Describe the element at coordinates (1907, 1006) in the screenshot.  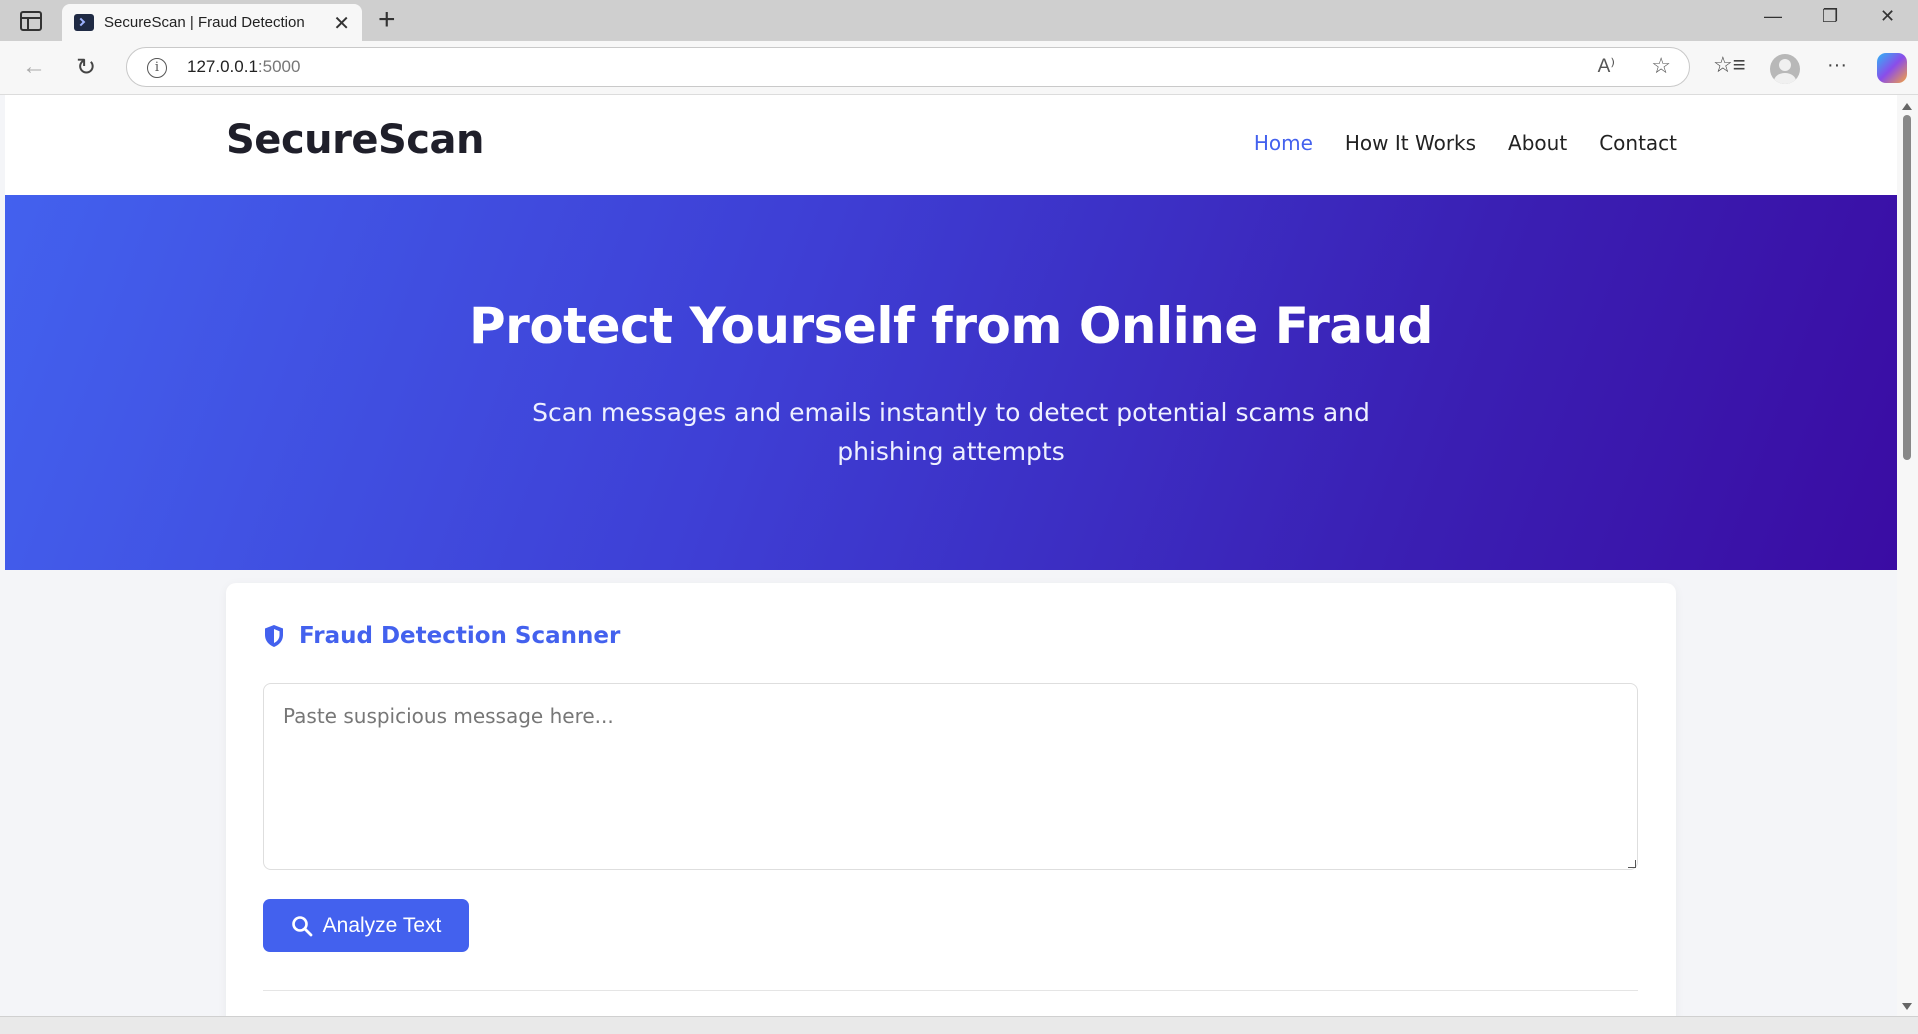
I see `scroll-down-arrow-icon` at that location.